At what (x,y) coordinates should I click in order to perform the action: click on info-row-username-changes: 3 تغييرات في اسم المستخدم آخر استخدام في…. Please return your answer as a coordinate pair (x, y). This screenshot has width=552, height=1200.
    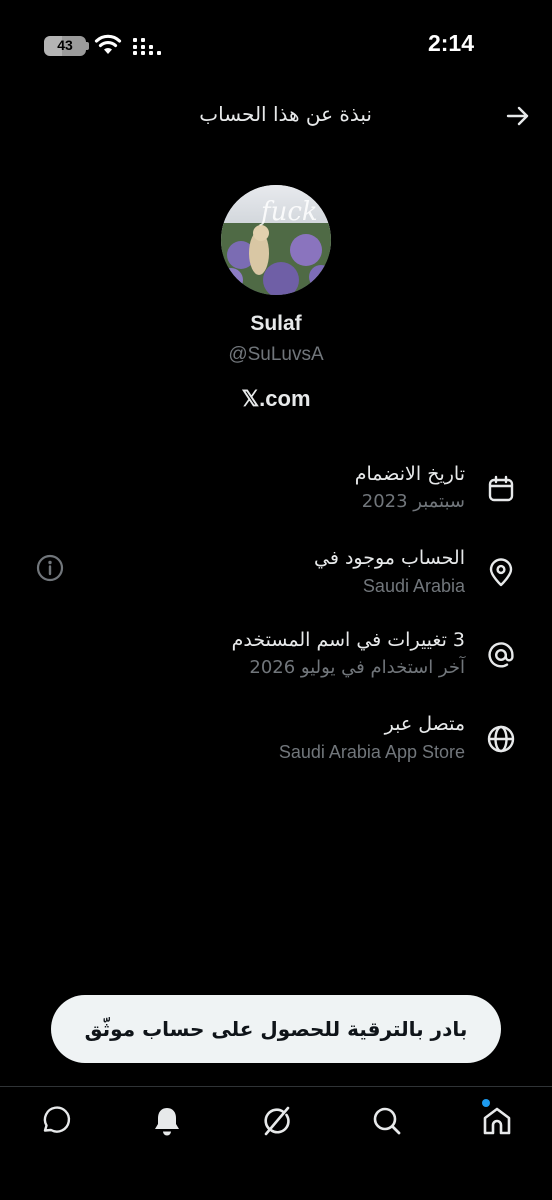
    Looking at the image, I should click on (276, 661).